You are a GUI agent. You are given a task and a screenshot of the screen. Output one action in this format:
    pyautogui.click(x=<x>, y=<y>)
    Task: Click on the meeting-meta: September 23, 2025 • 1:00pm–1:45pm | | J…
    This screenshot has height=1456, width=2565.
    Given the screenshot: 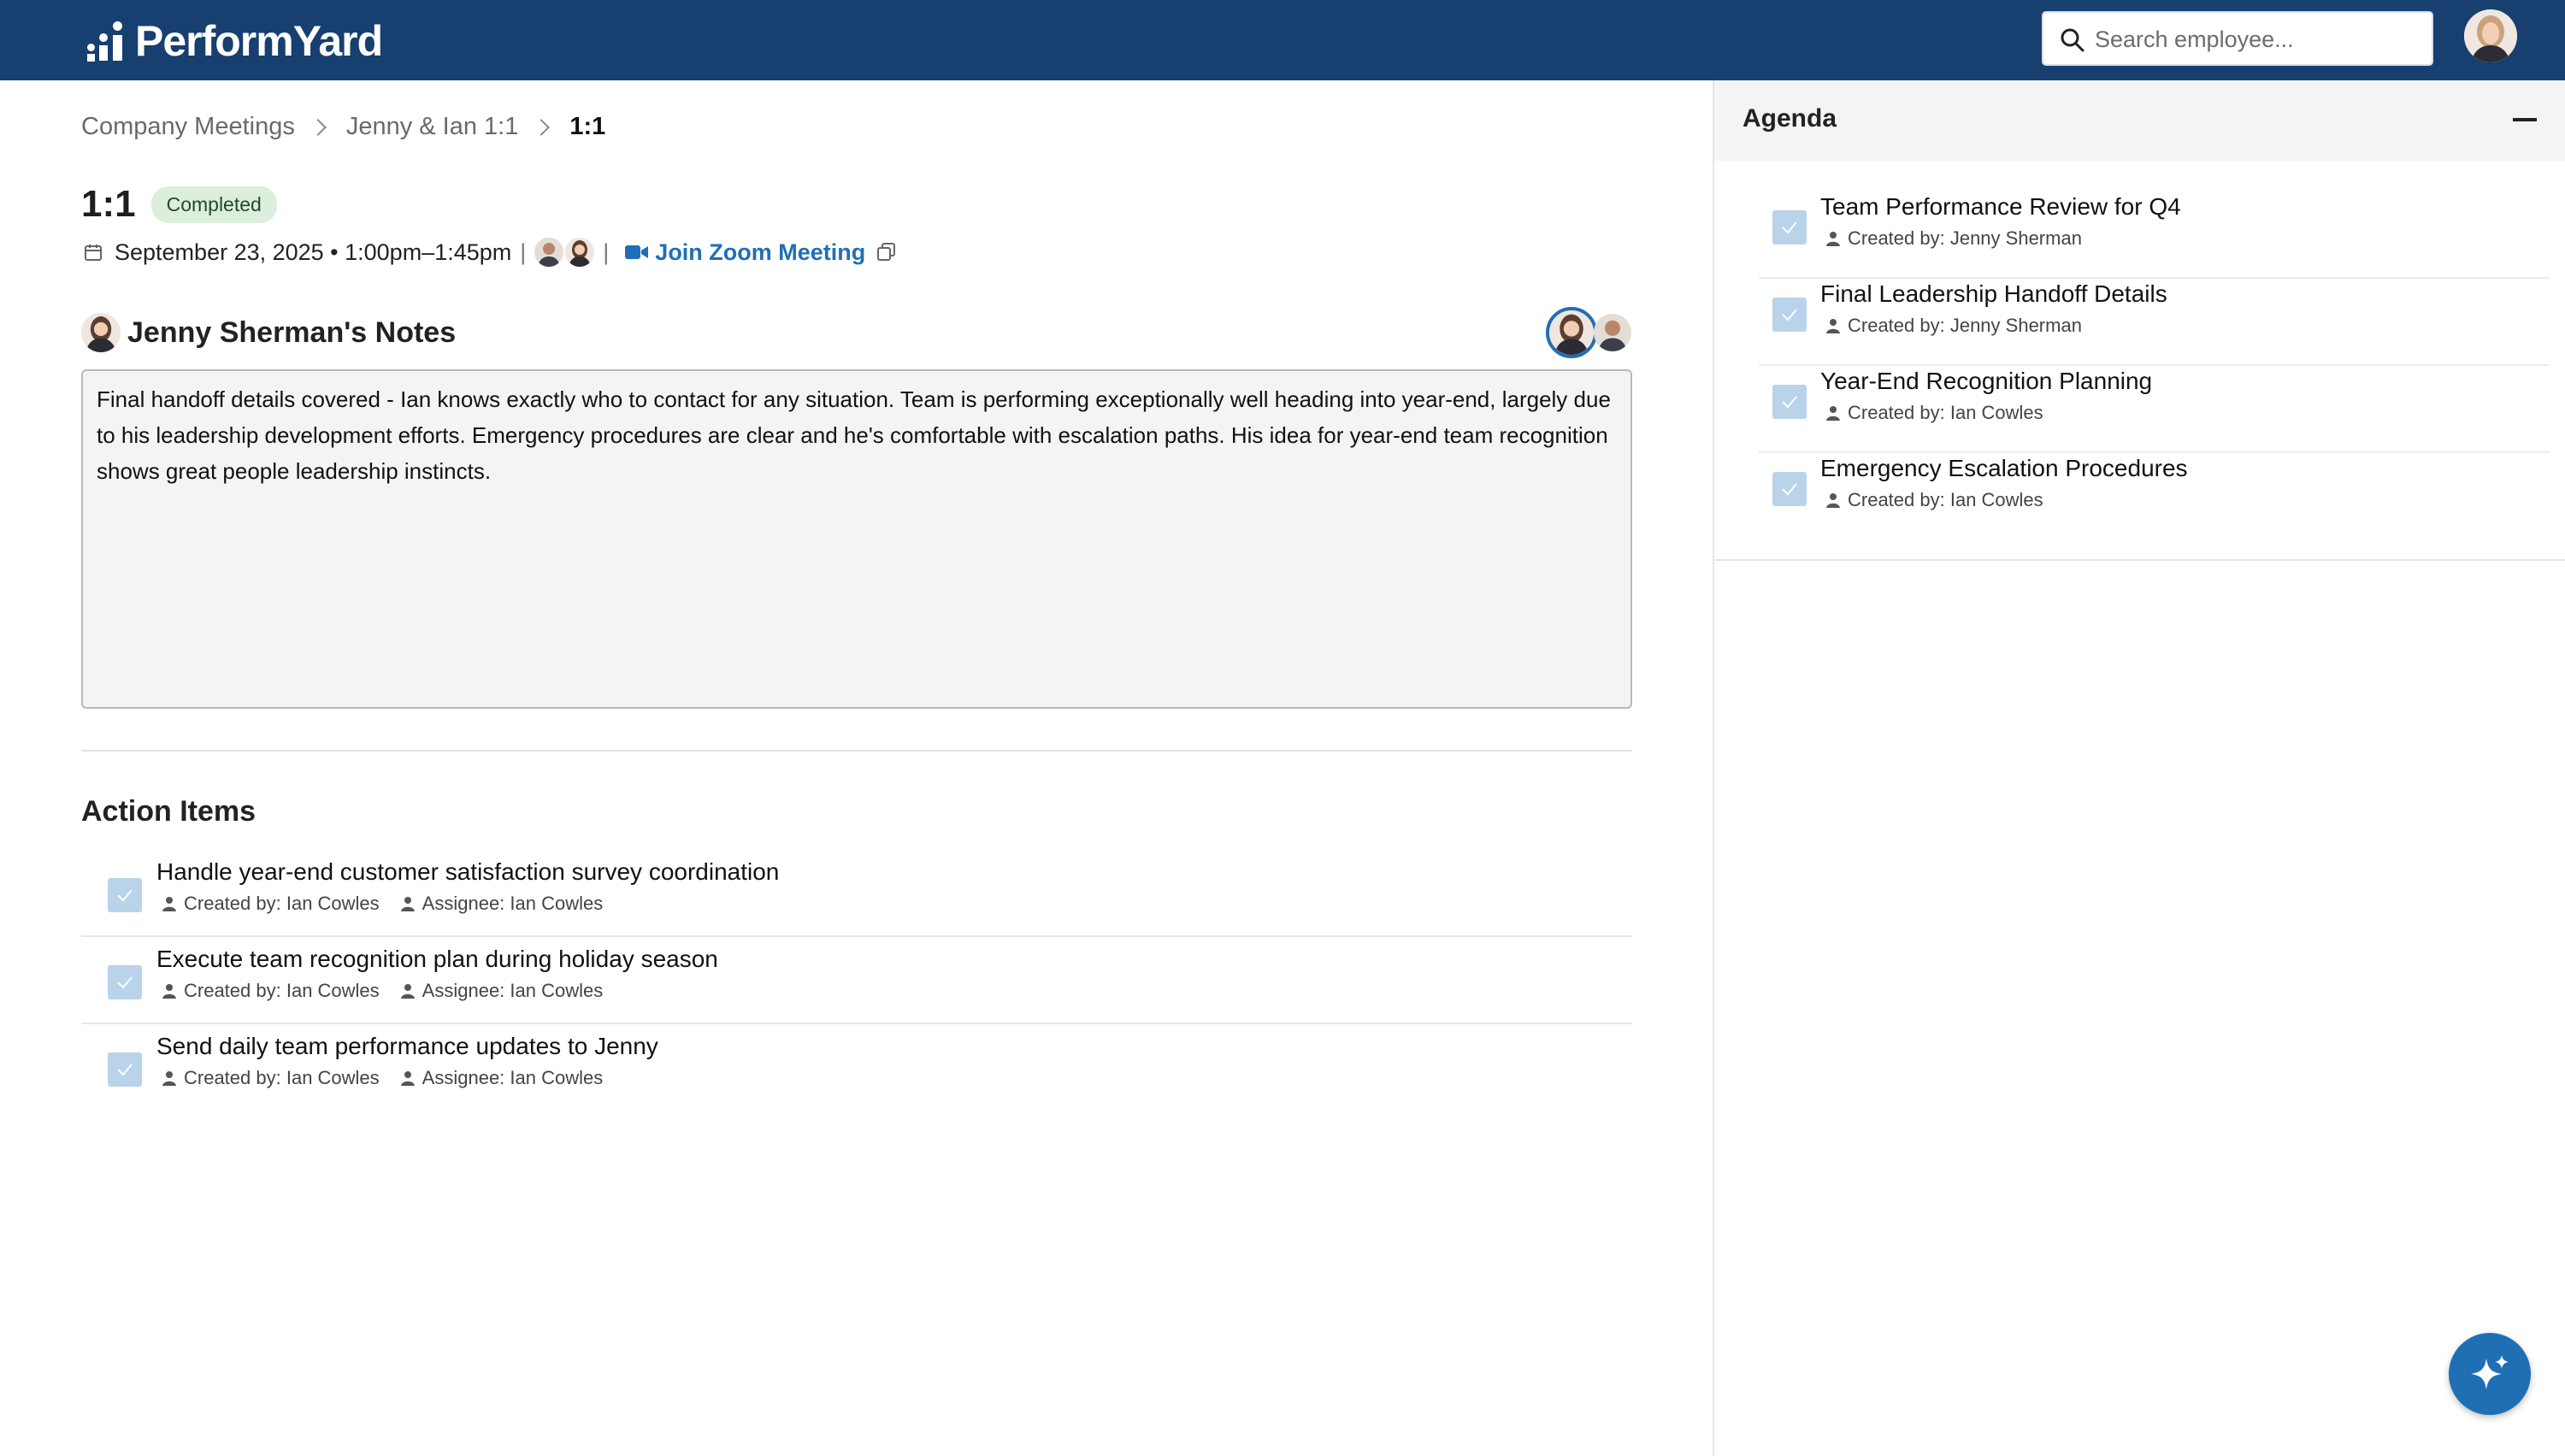 What is the action you would take?
    pyautogui.click(x=491, y=252)
    